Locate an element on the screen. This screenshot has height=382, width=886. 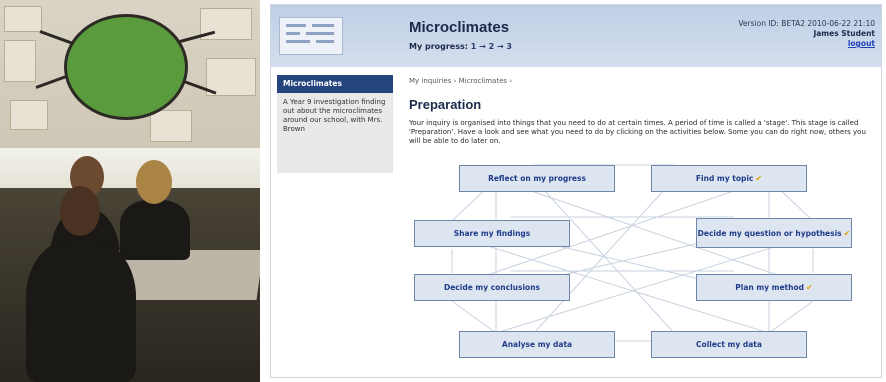
user-name: James Student is located at coordinates (844, 33).